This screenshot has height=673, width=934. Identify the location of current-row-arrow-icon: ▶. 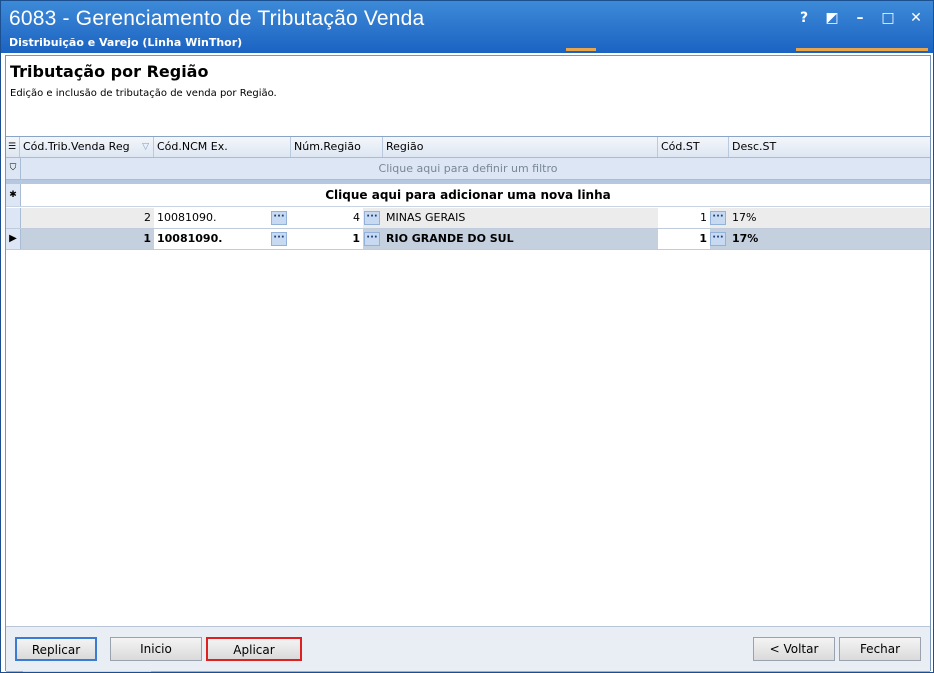
(13, 239).